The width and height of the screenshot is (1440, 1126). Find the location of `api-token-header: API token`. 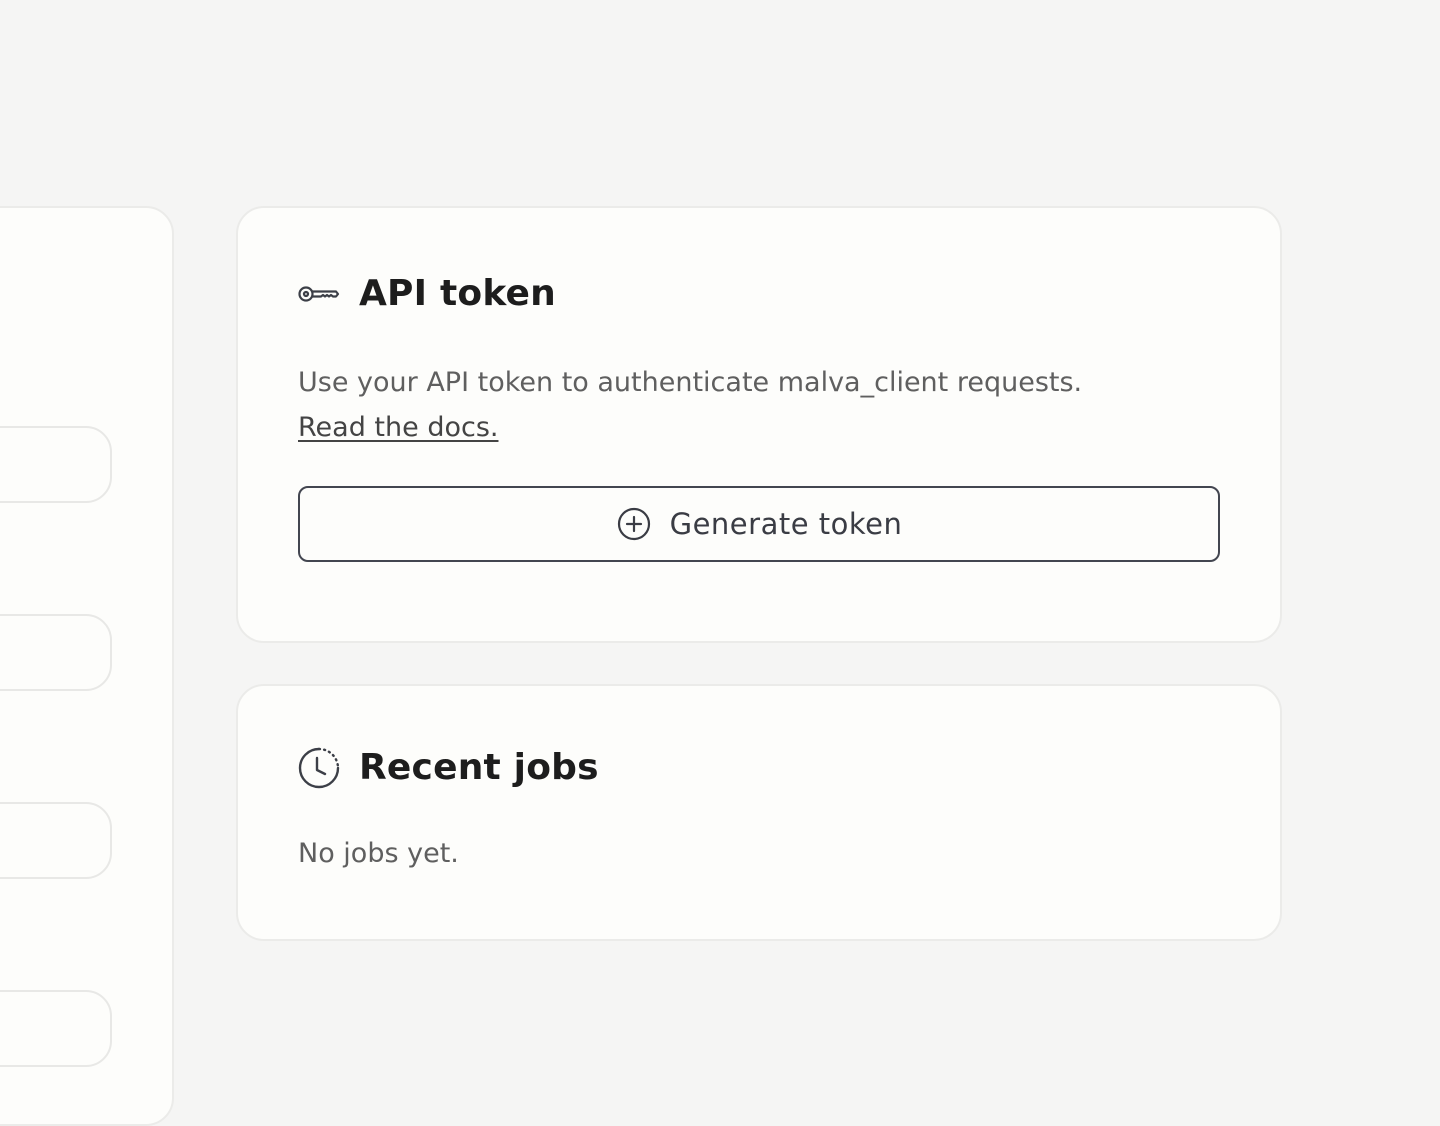

api-token-header: API token is located at coordinates (427, 294).